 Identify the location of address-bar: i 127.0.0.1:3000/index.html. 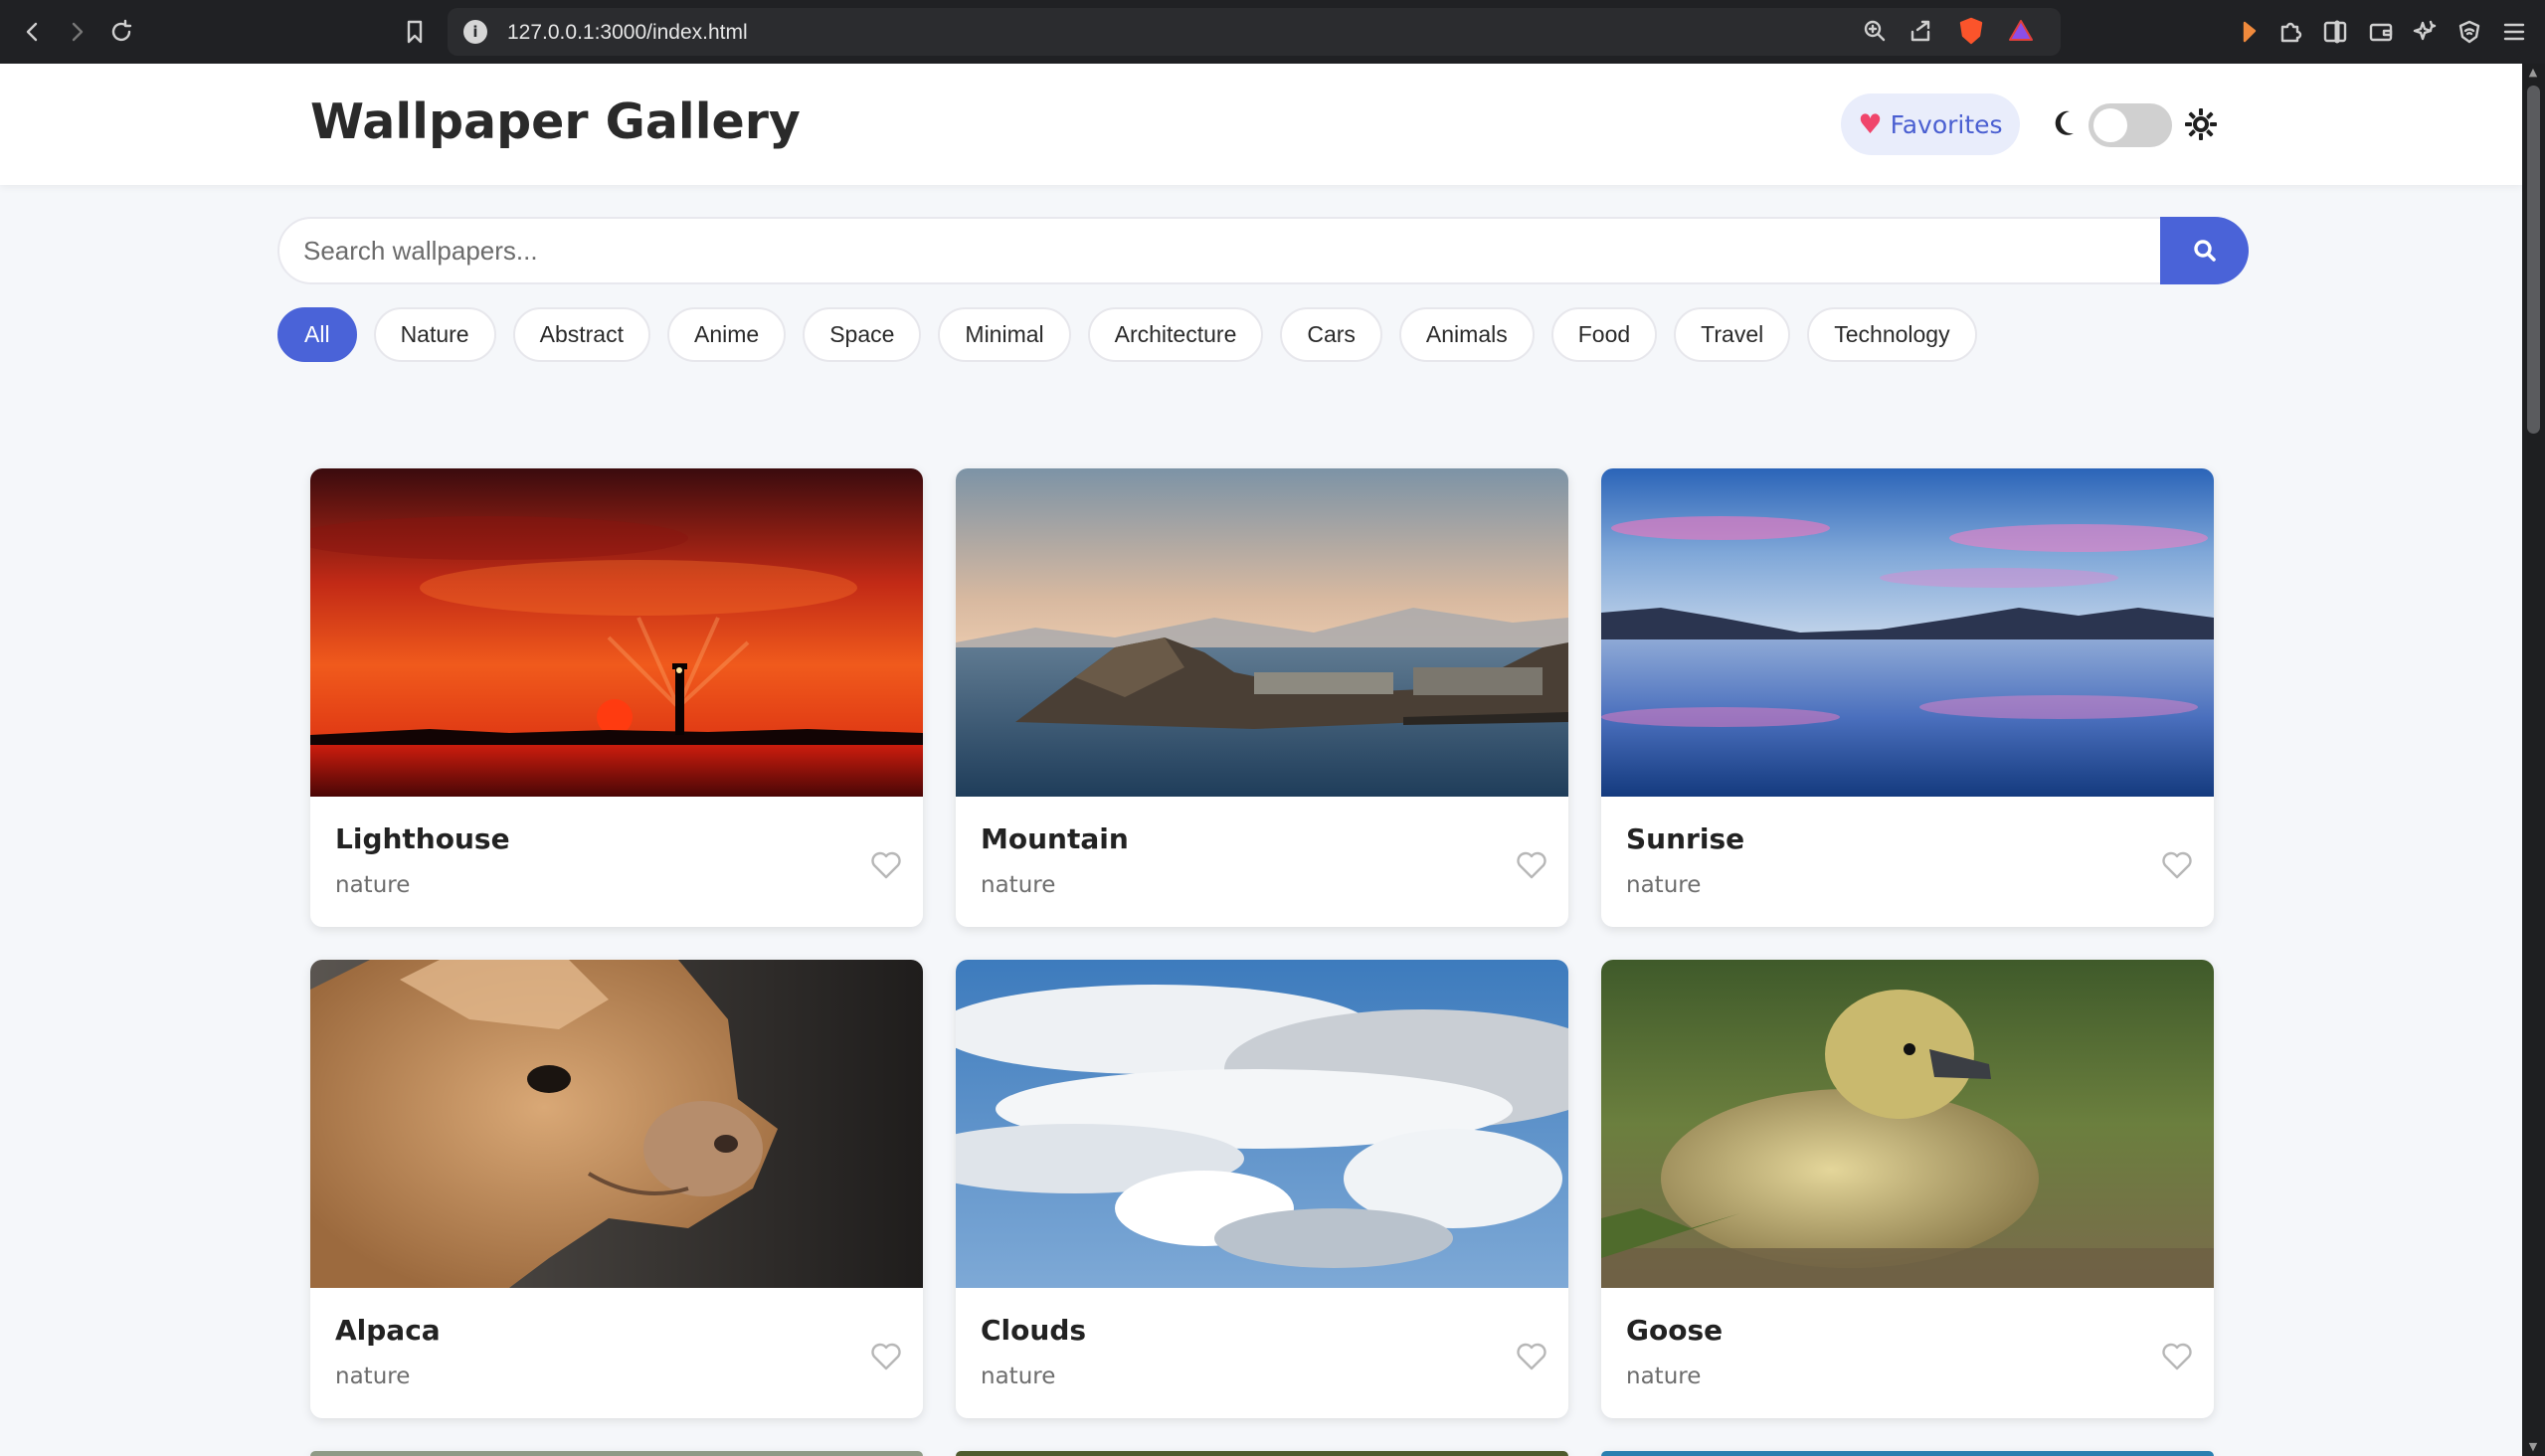
(1254, 32).